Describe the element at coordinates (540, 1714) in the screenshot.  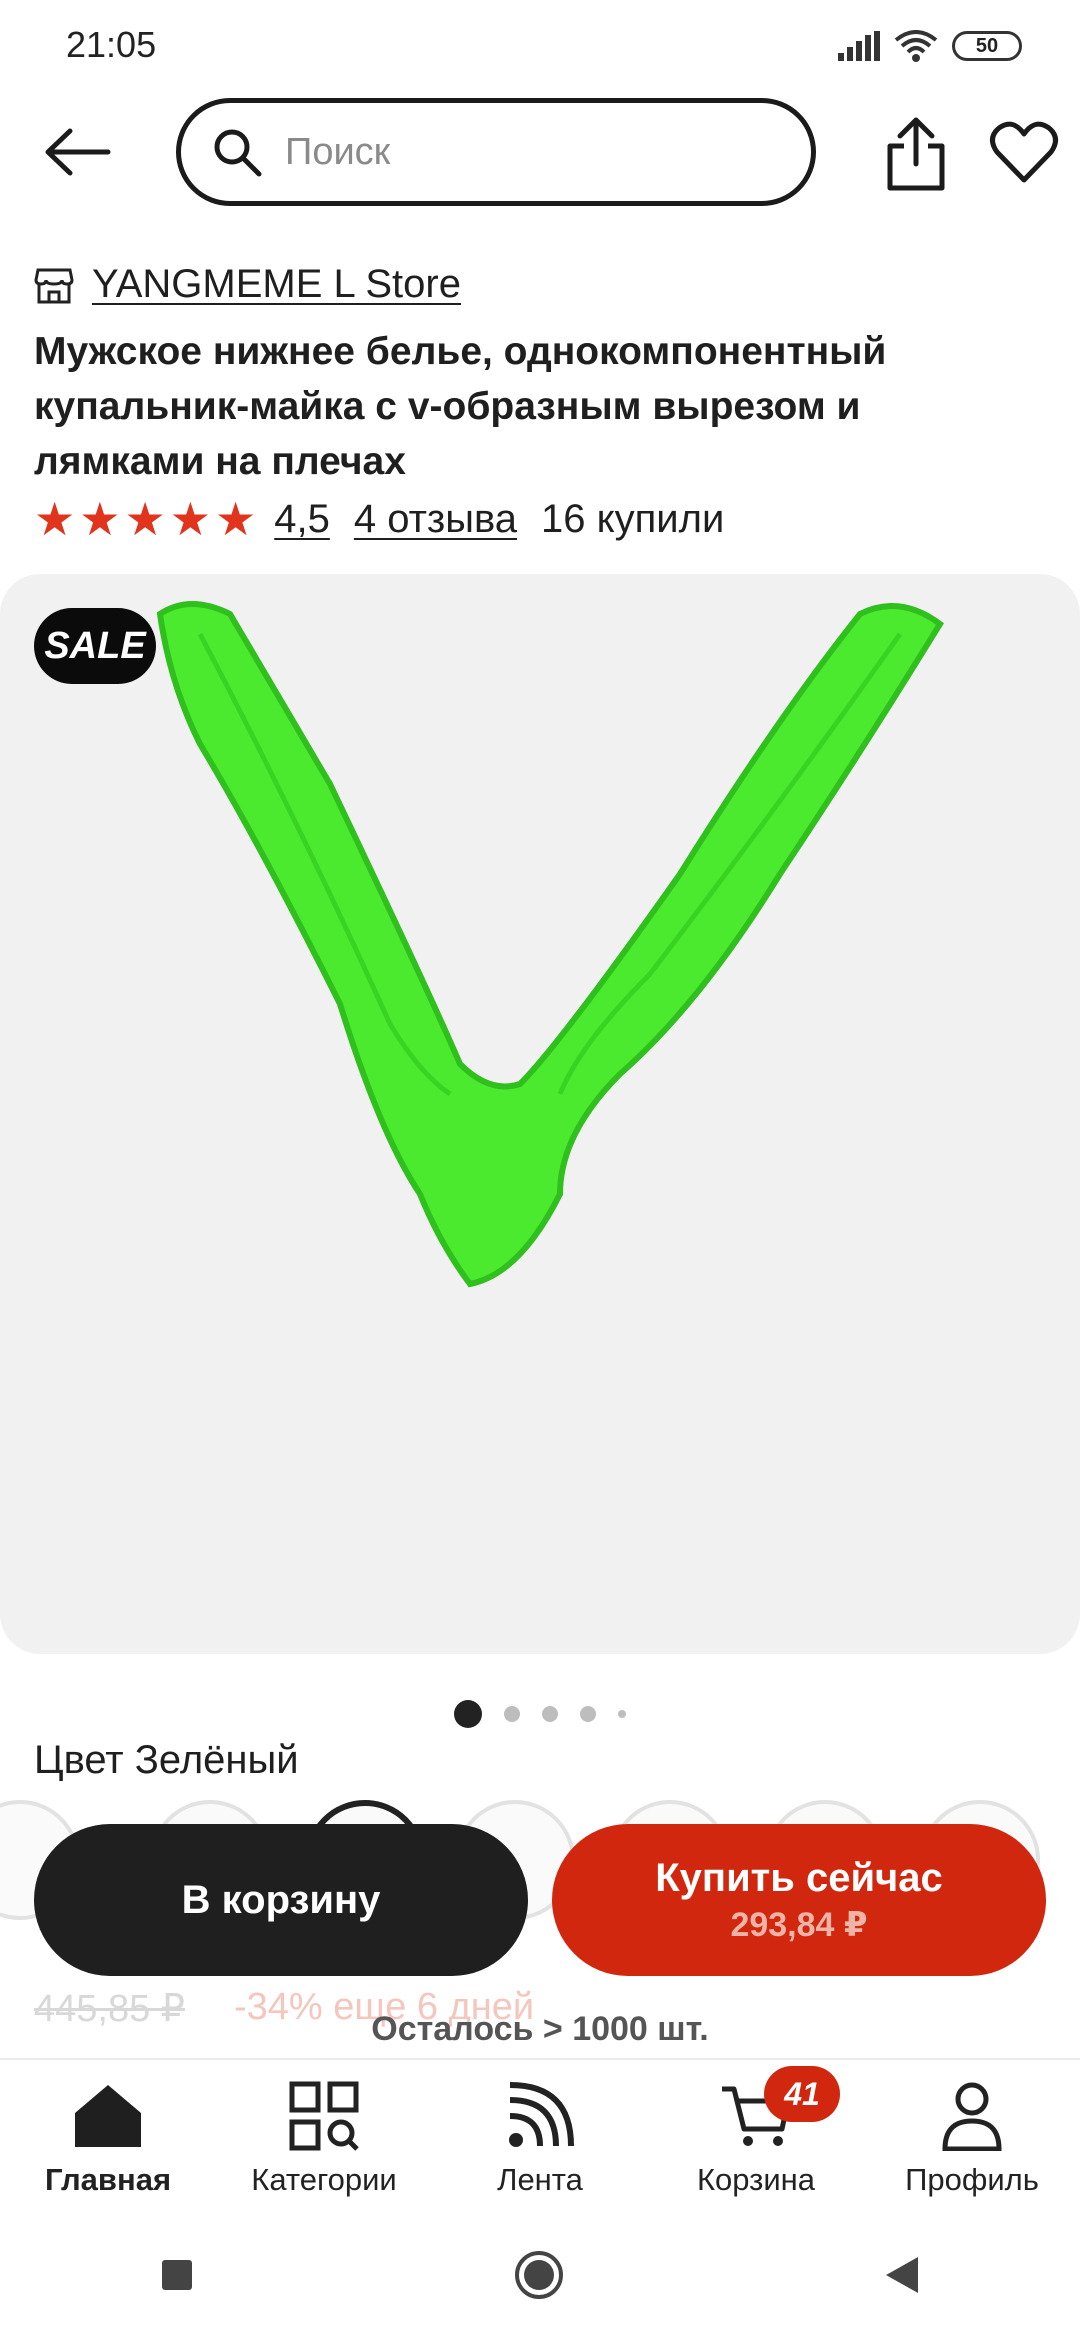
I see `gallery-pagination` at that location.